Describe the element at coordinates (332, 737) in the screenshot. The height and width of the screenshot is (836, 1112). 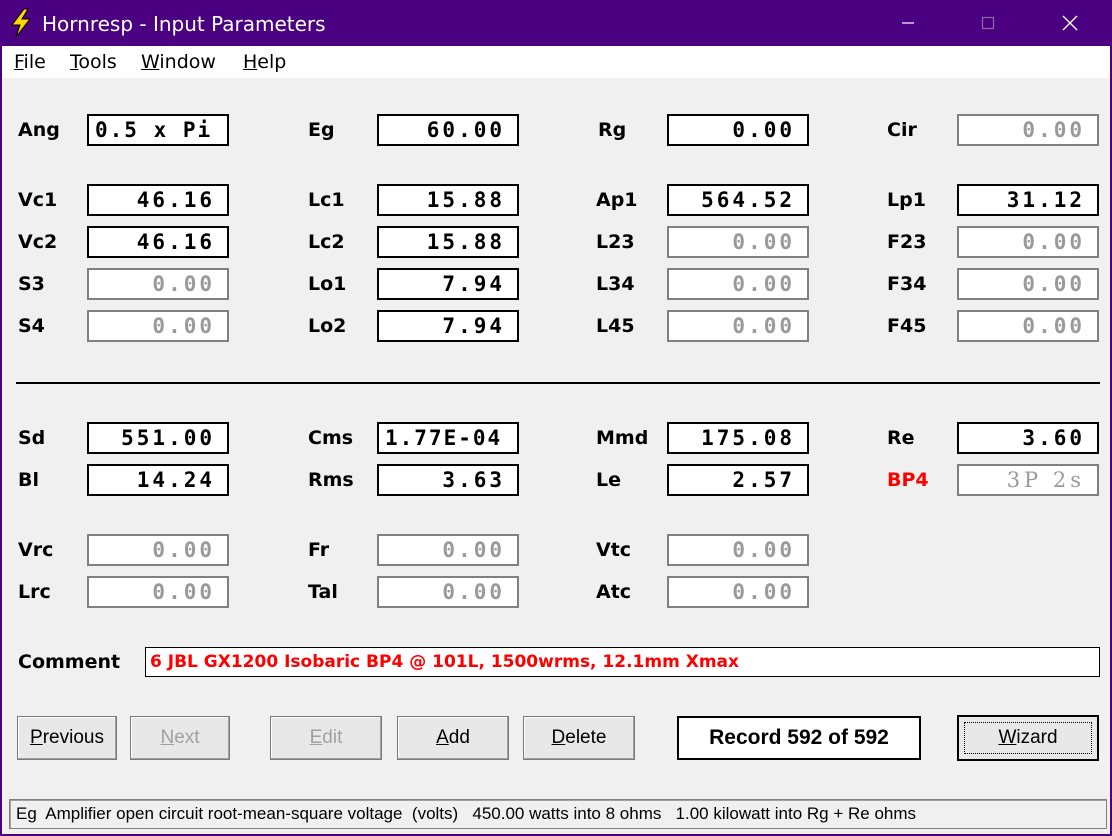
I see `edit-rest: dit` at that location.